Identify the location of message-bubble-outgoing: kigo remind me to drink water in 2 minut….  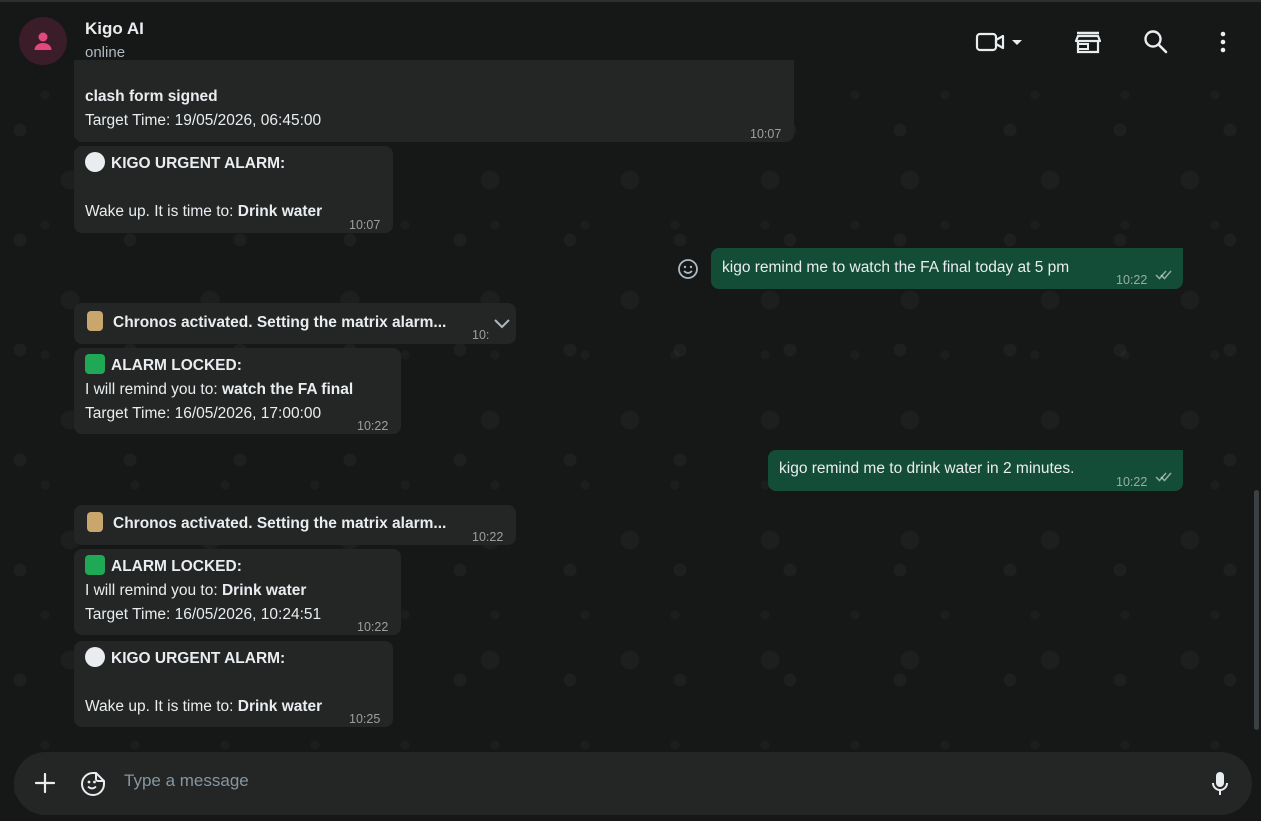
(975, 470).